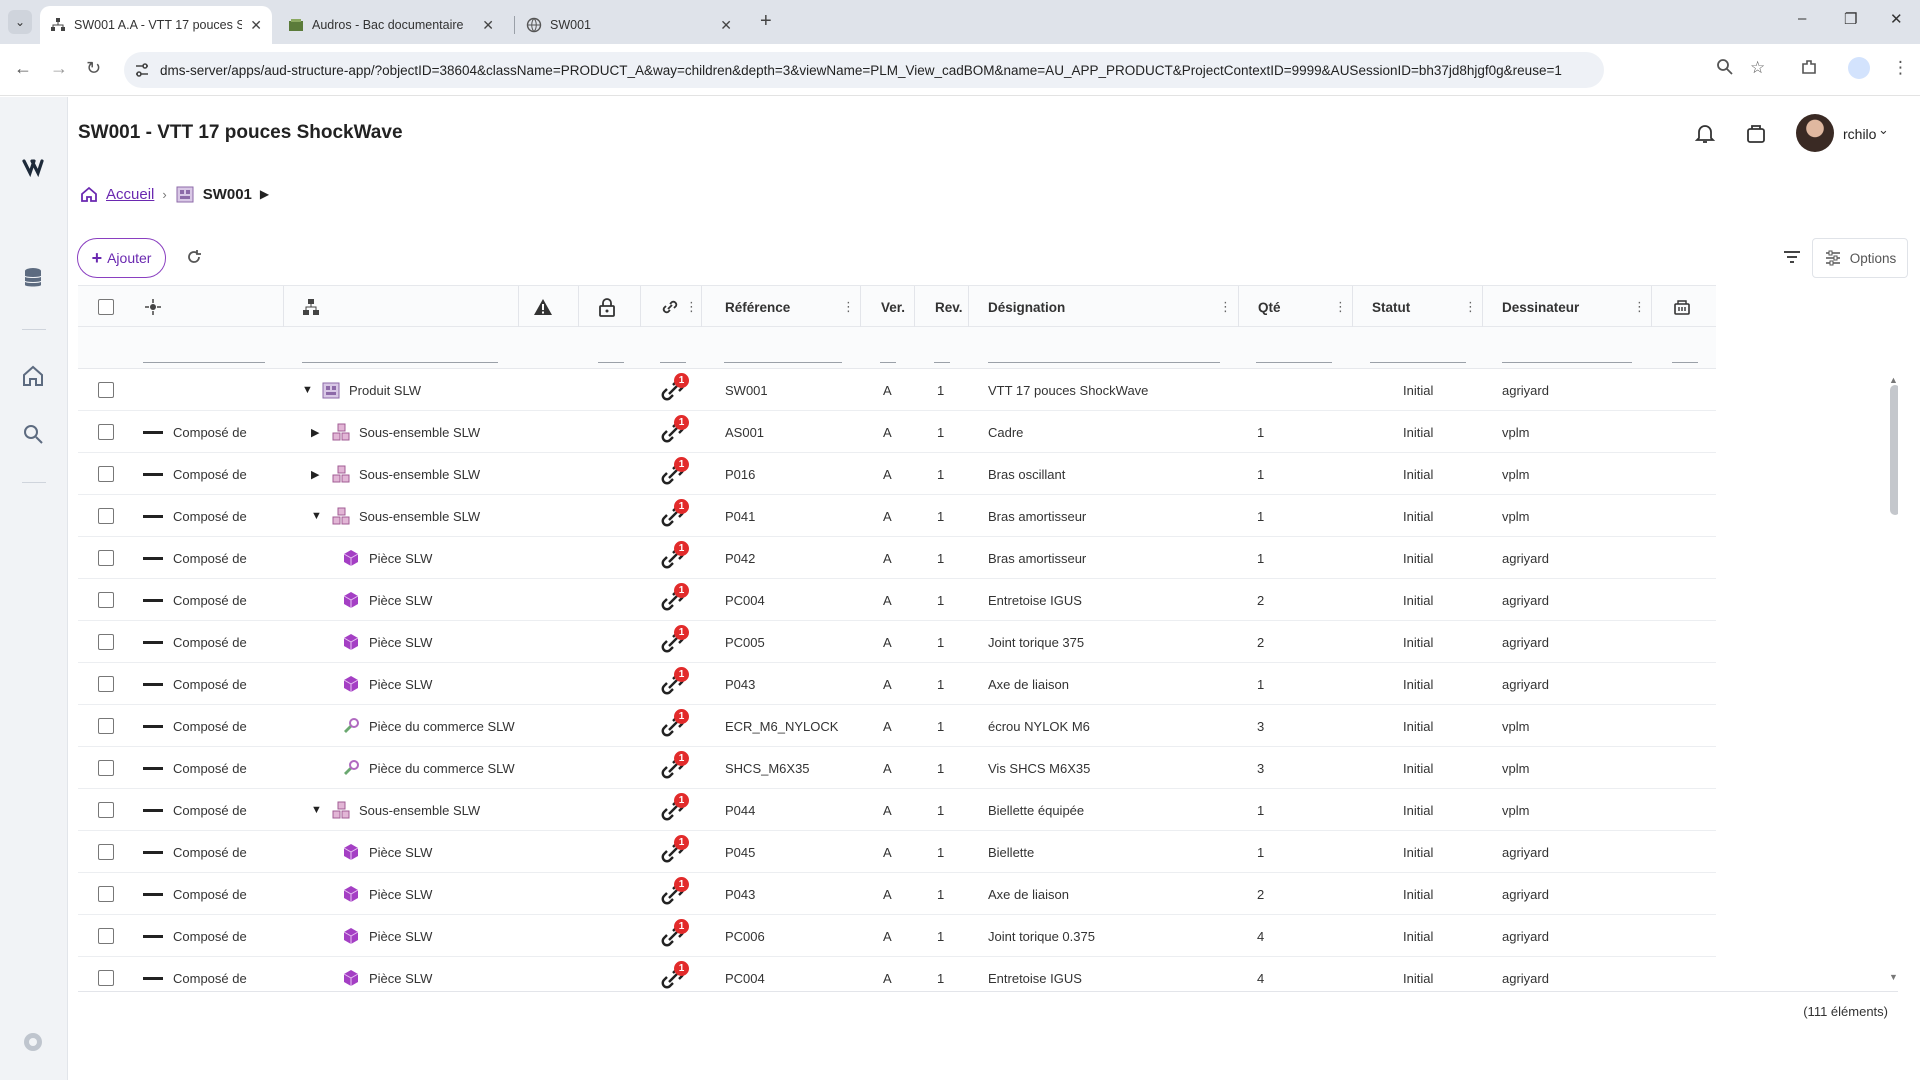 This screenshot has width=1920, height=1080. I want to click on header-version: Ver., so click(893, 307).